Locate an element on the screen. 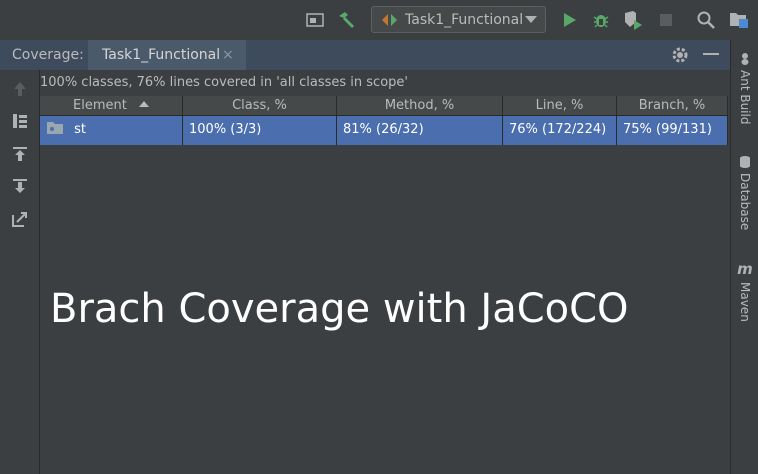 This screenshot has width=758, height=474. hammer-icon is located at coordinates (346, 20).